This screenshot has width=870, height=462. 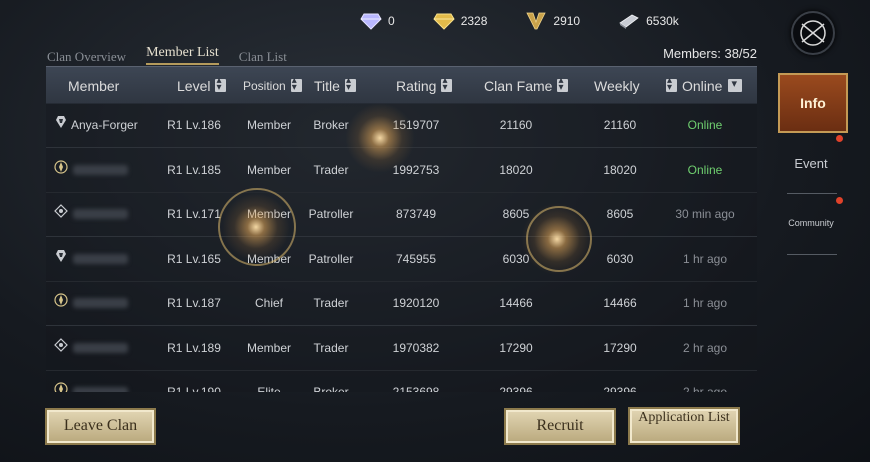 I want to click on member-cell: Anya-Forger, so click(x=111, y=125).